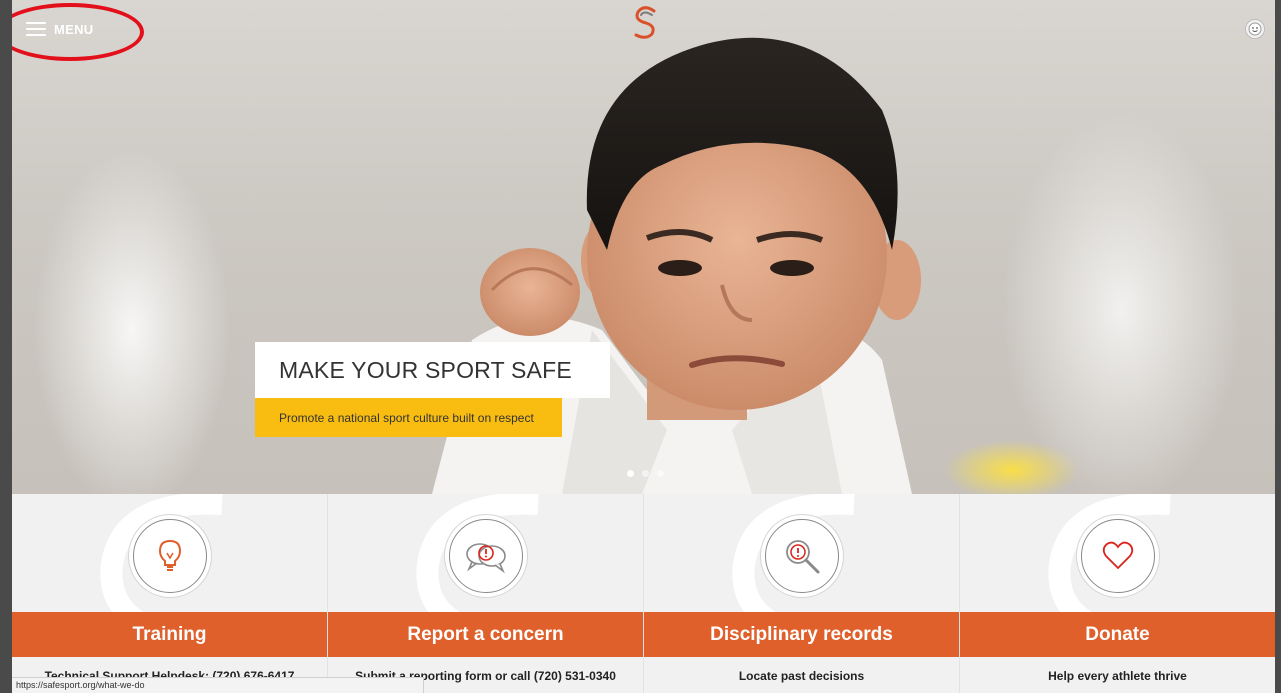 This screenshot has height=693, width=1281. What do you see at coordinates (801, 676) in the screenshot?
I see `tile-description: Locate past decisions` at bounding box center [801, 676].